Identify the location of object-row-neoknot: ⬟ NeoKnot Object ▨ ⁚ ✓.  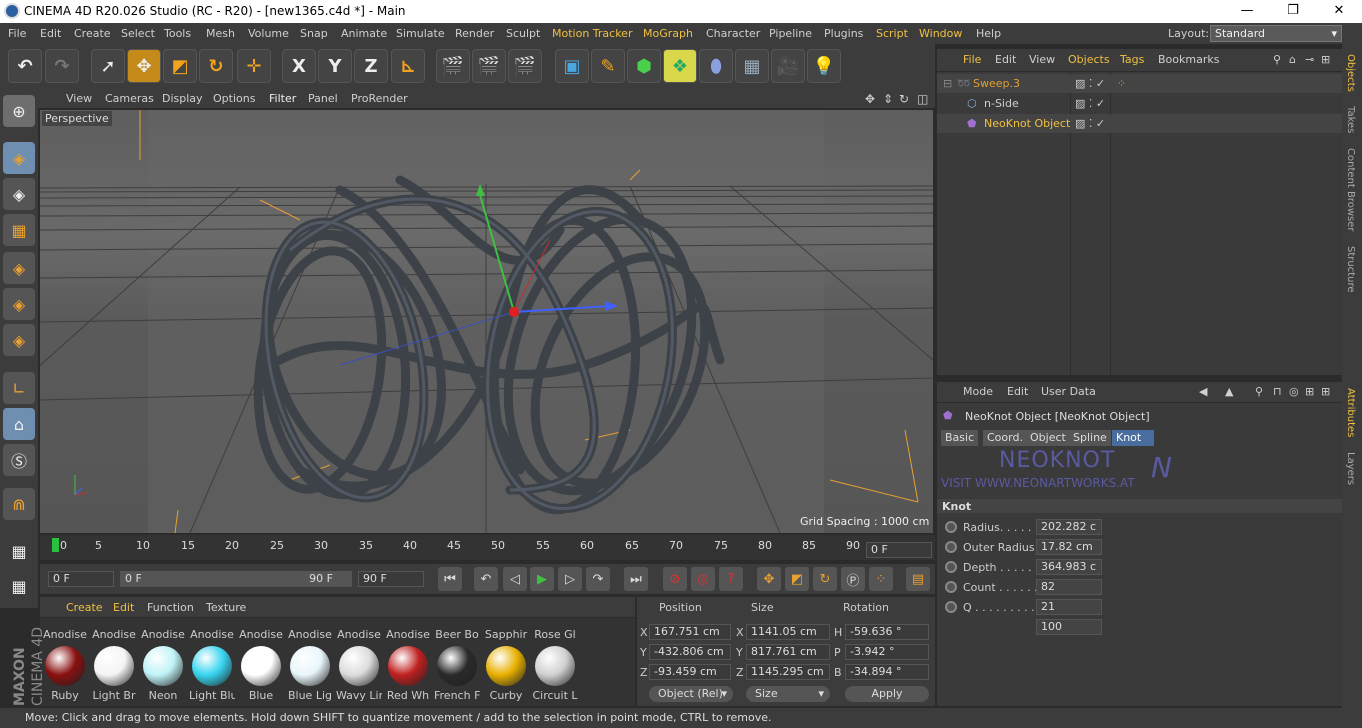
(1139, 123).